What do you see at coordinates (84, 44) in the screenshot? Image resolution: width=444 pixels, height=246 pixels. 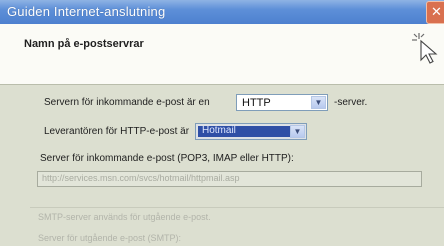 I see `page-title: Namn på e-postservrar` at bounding box center [84, 44].